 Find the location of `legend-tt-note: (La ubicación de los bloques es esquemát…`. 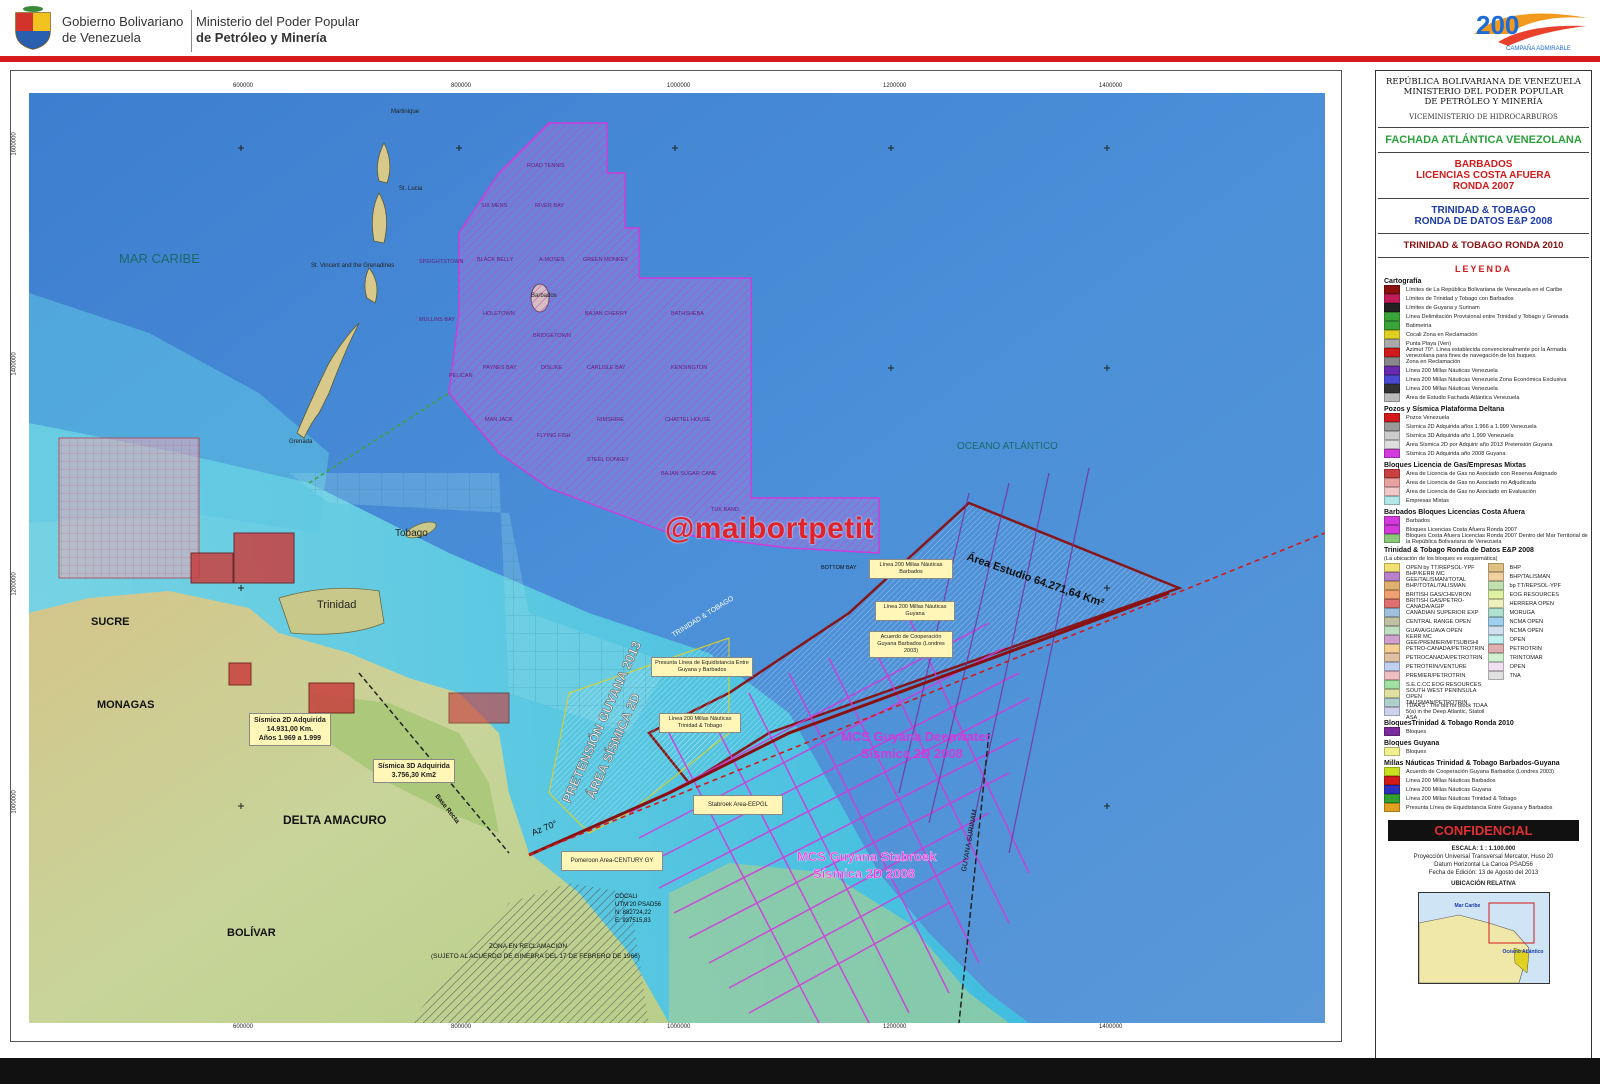

legend-tt-note: (La ubicación de los bloques es esquemát… is located at coordinates (1441, 558).